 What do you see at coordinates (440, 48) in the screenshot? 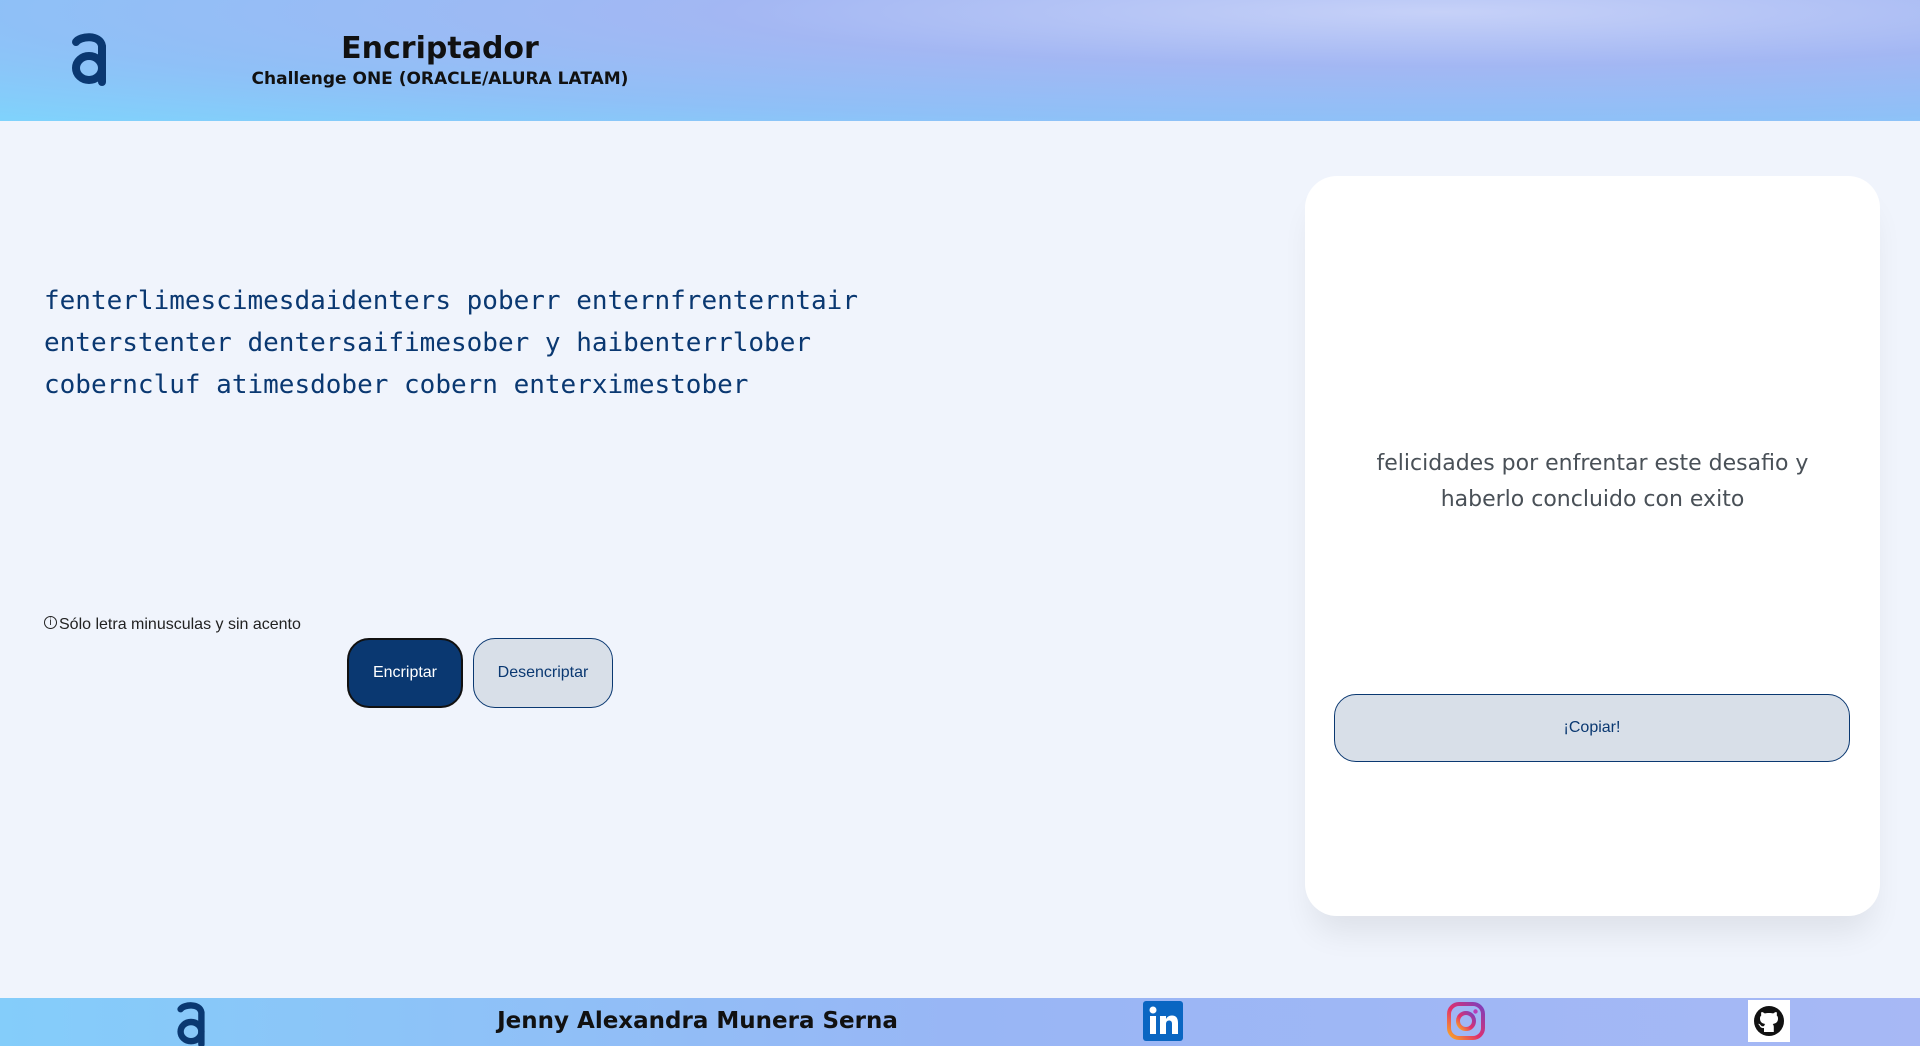
I see `page-title: Encriptador` at bounding box center [440, 48].